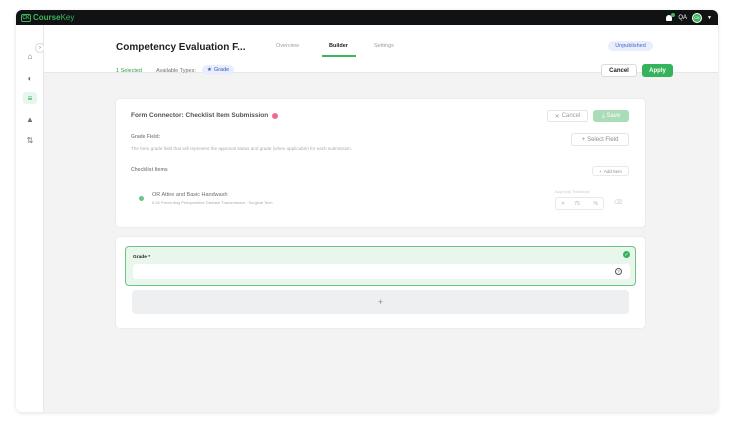 Image resolution: width=734 pixels, height=432 pixels. What do you see at coordinates (613, 116) in the screenshot?
I see `connector-save-label: Save` at bounding box center [613, 116].